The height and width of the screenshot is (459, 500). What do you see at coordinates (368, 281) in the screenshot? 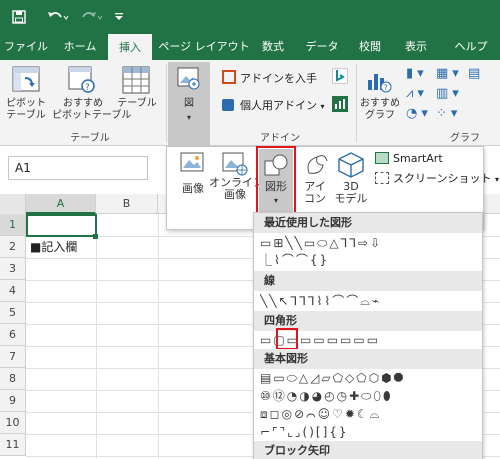
I see `section-lines: 線` at bounding box center [368, 281].